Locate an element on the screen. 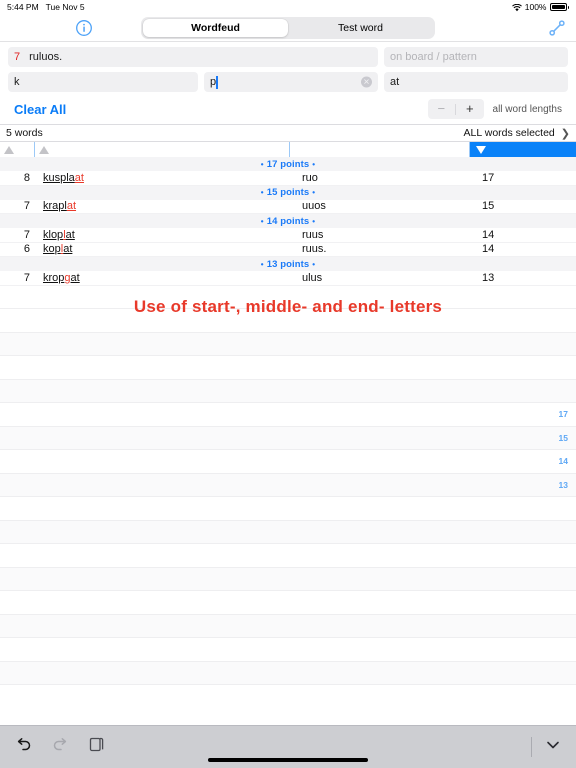  row-points-ghost: 14 is located at coordinates (563, 461).